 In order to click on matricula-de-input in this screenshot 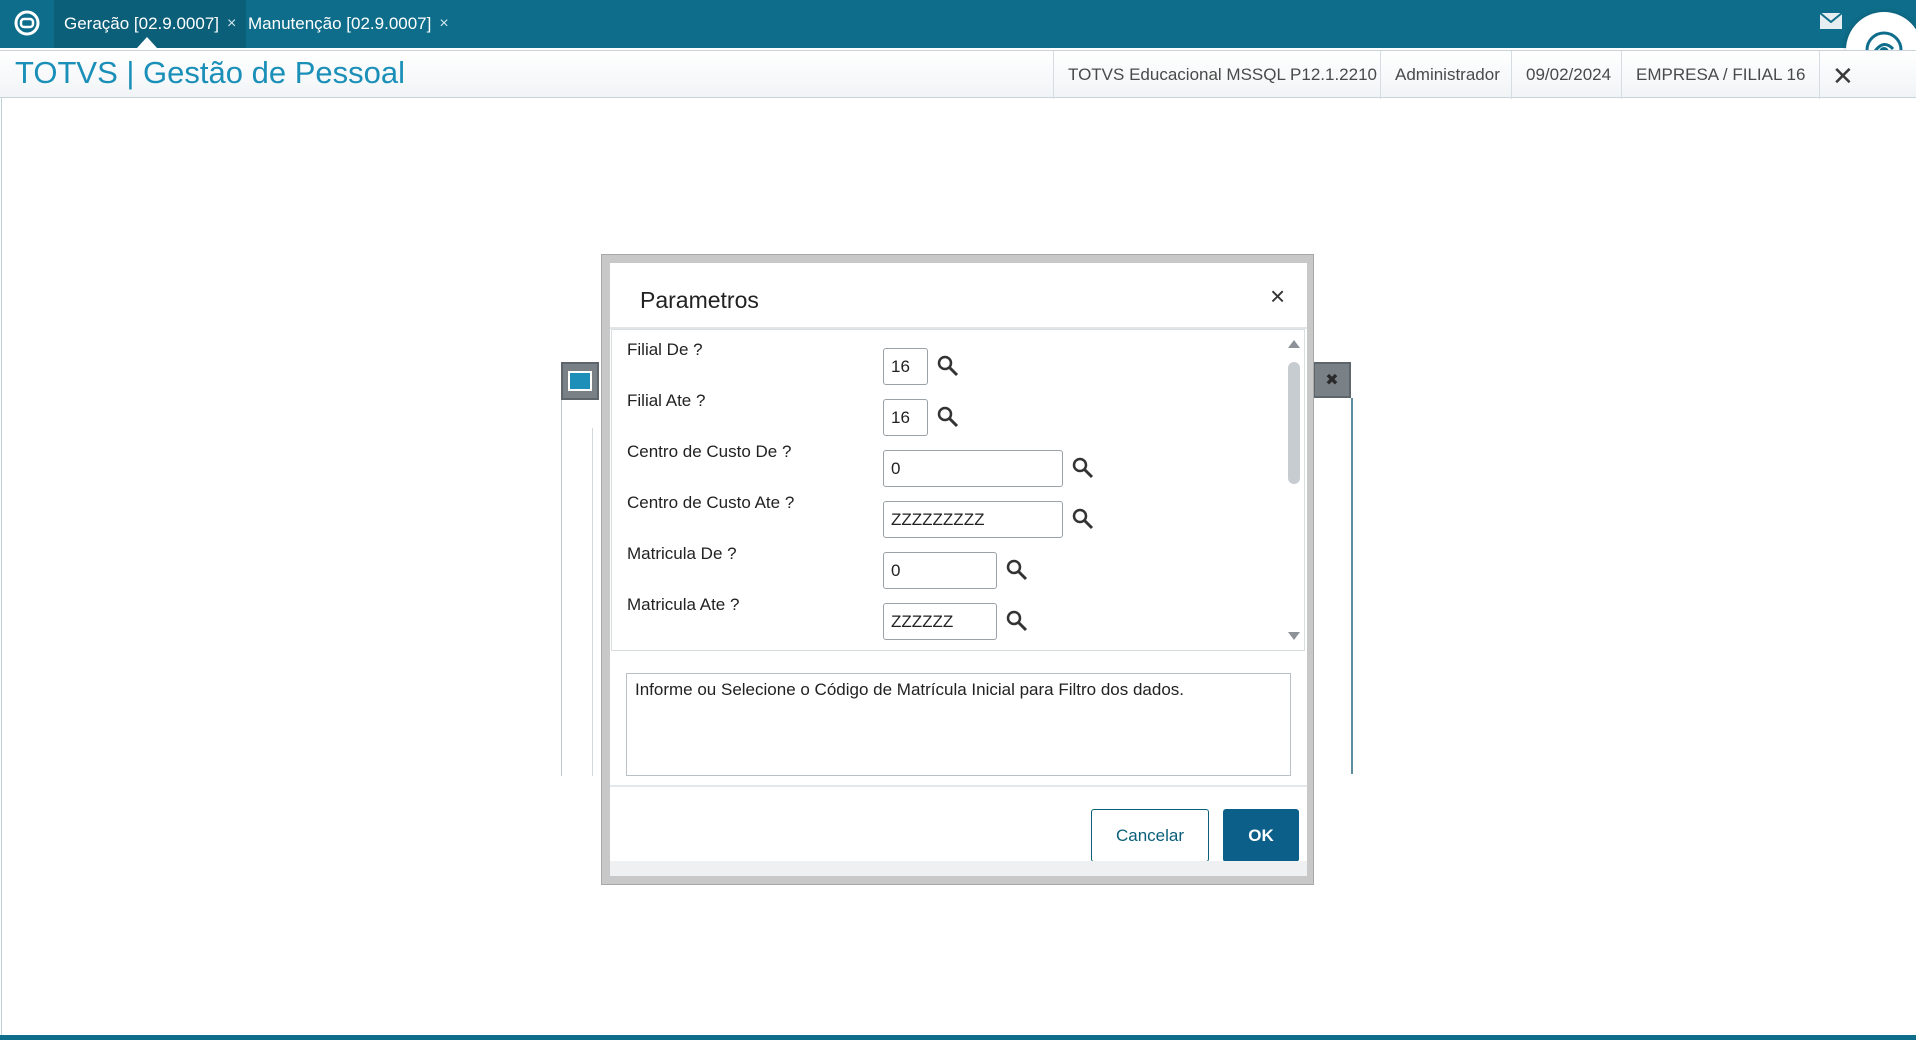, I will do `click(940, 570)`.